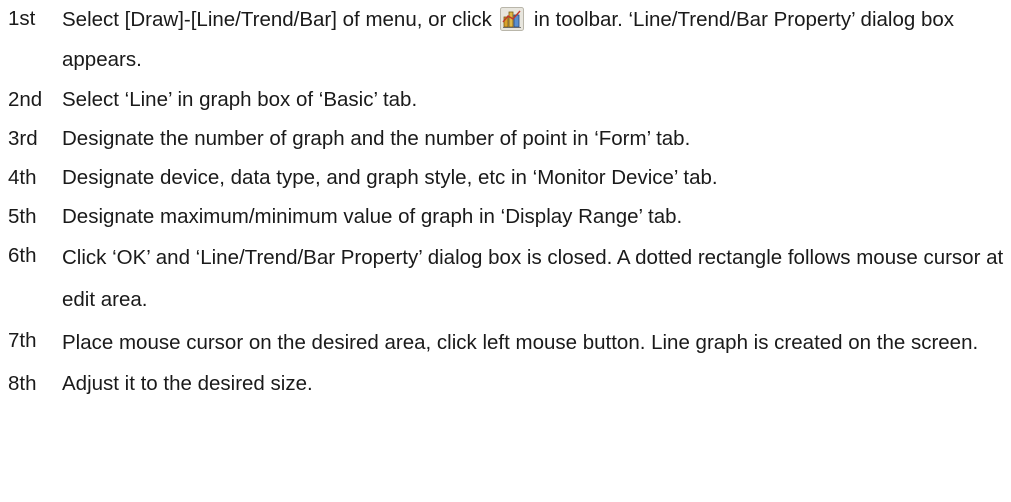  What do you see at coordinates (22, 340) in the screenshot?
I see `step-number: 7th` at bounding box center [22, 340].